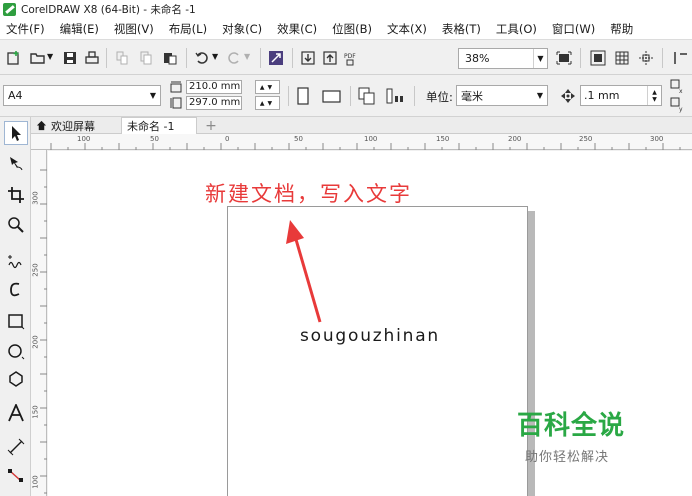 This screenshot has width=692, height=496. I want to click on crop-tool, so click(16, 195).